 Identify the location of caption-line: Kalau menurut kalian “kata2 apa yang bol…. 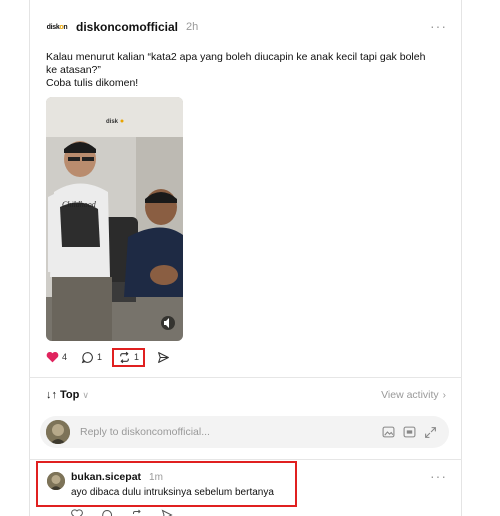
(236, 57).